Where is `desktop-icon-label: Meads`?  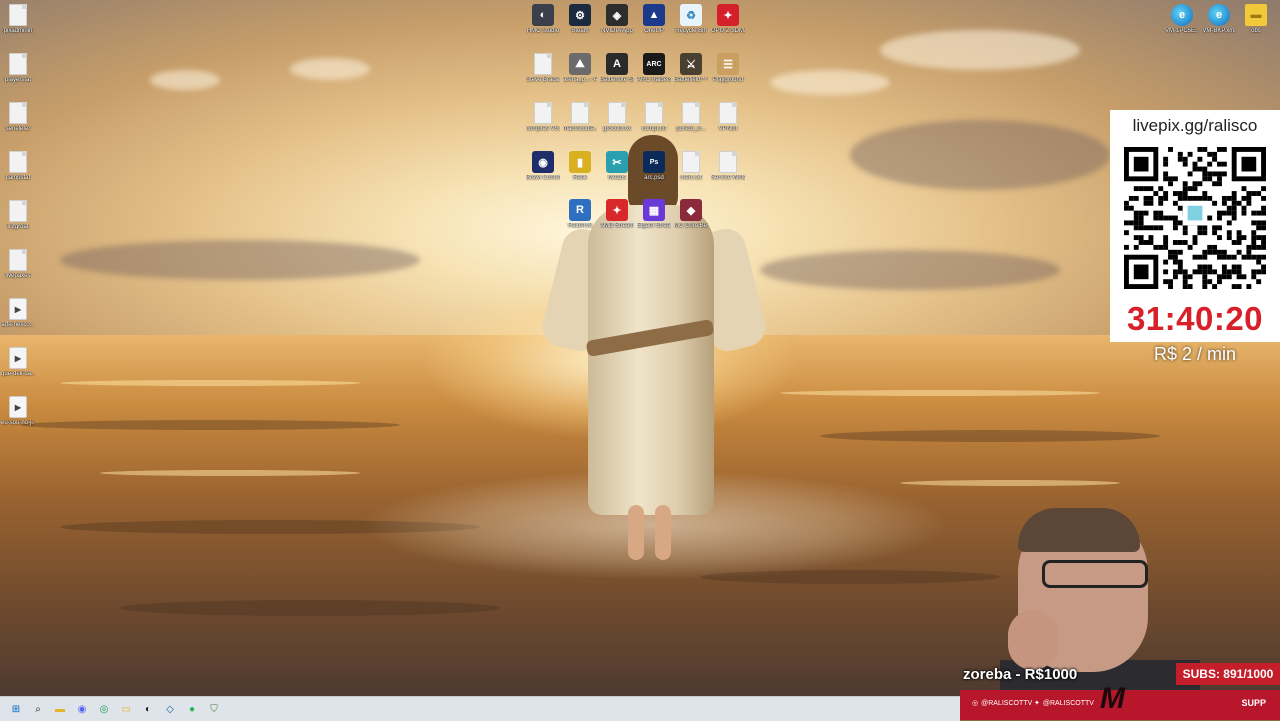
desktop-icon-label: Meads is located at coordinates (616, 178).